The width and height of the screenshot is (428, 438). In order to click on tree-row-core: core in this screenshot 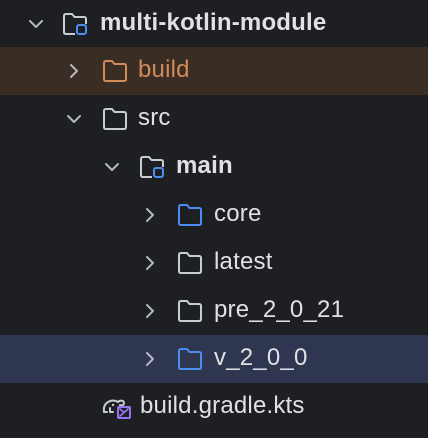, I will do `click(214, 215)`.